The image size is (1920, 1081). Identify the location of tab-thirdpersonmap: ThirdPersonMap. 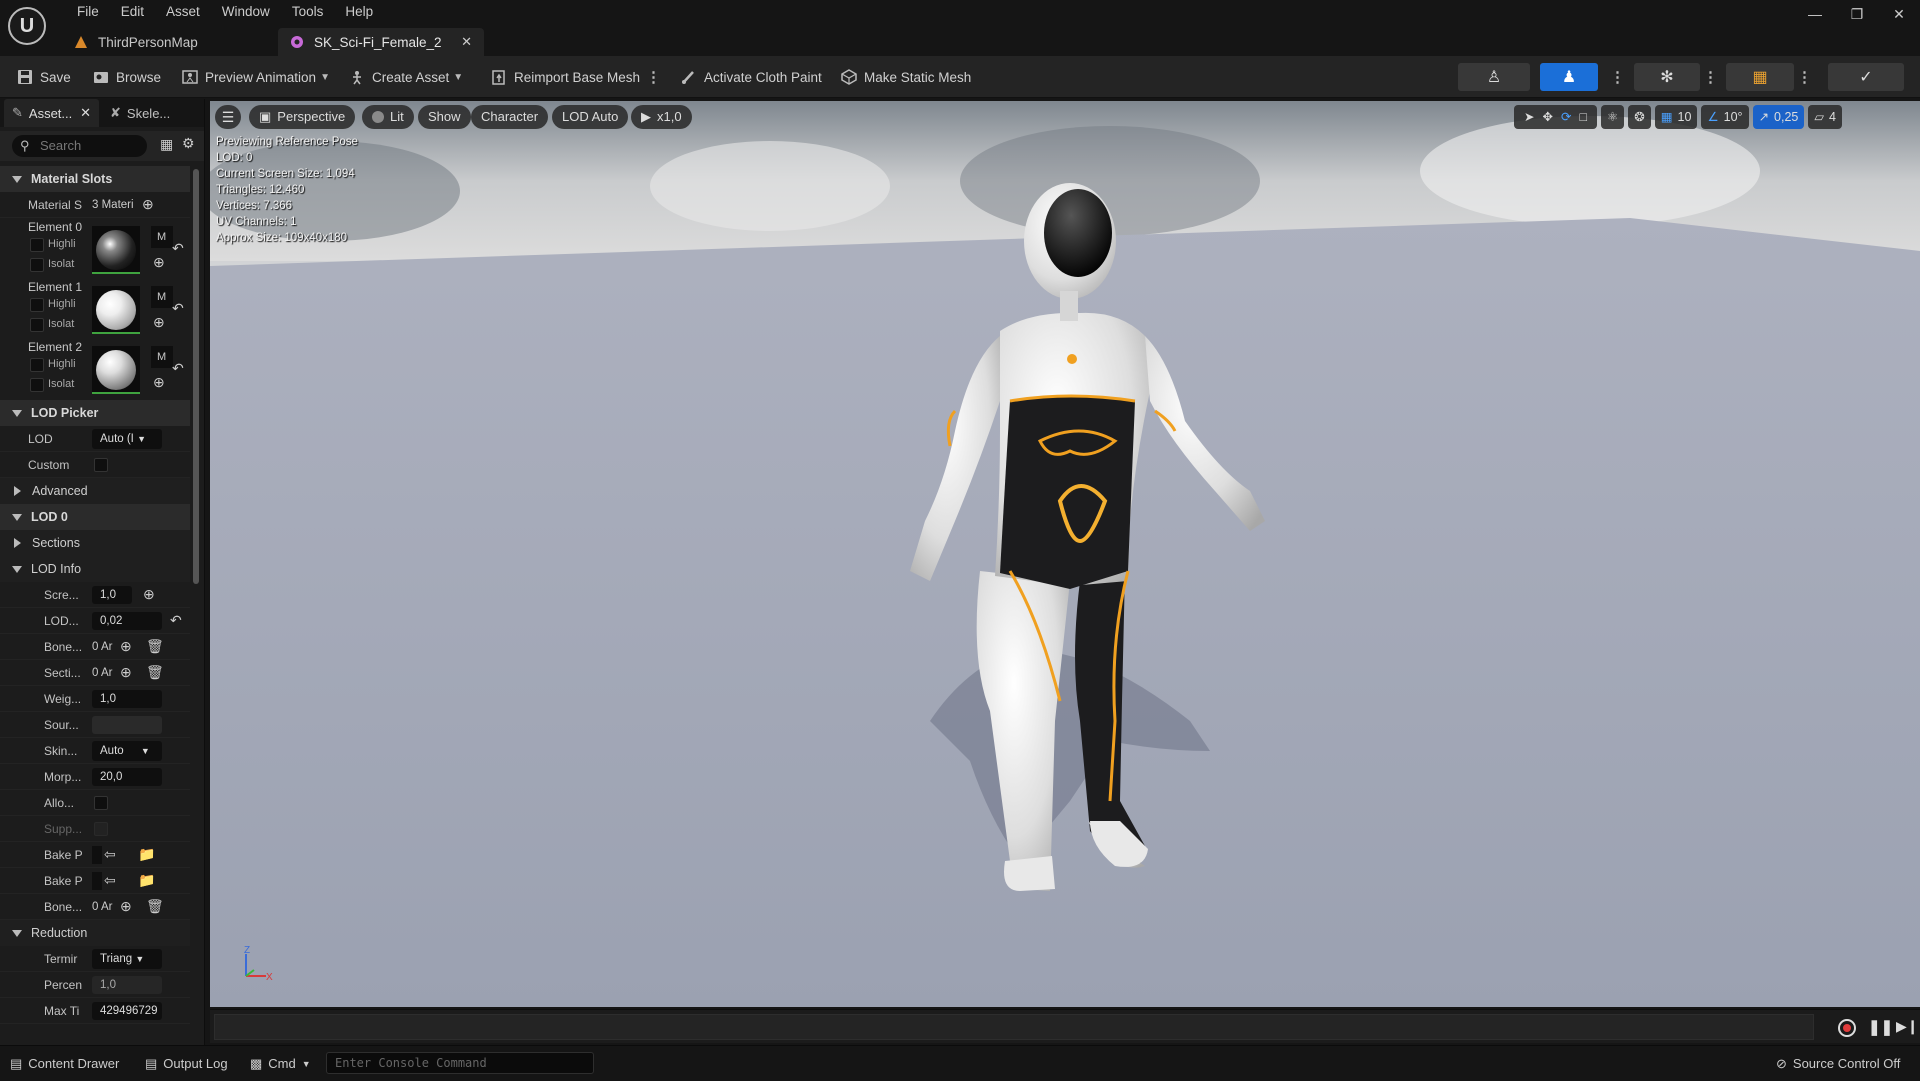
(169, 42).